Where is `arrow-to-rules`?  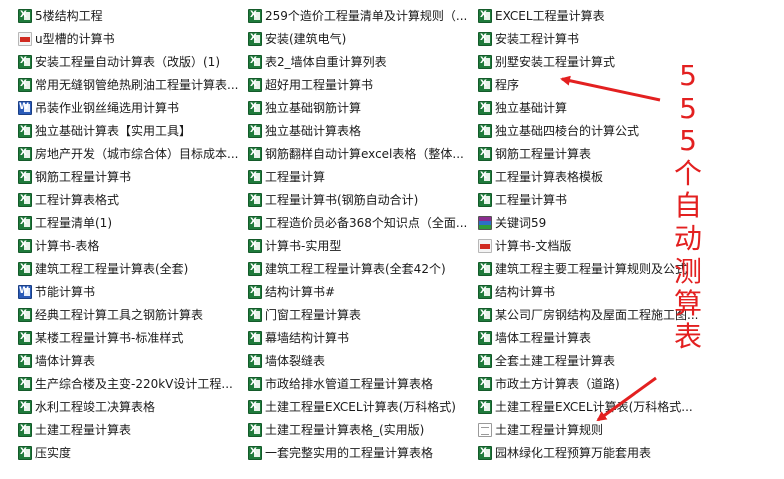 arrow-to-rules is located at coordinates (626, 399).